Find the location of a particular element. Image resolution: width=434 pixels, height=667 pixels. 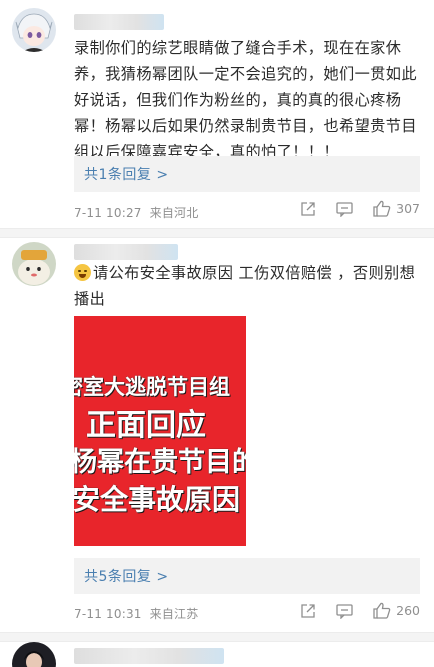

view-replies-link: 共5条回复 > is located at coordinates (126, 576).